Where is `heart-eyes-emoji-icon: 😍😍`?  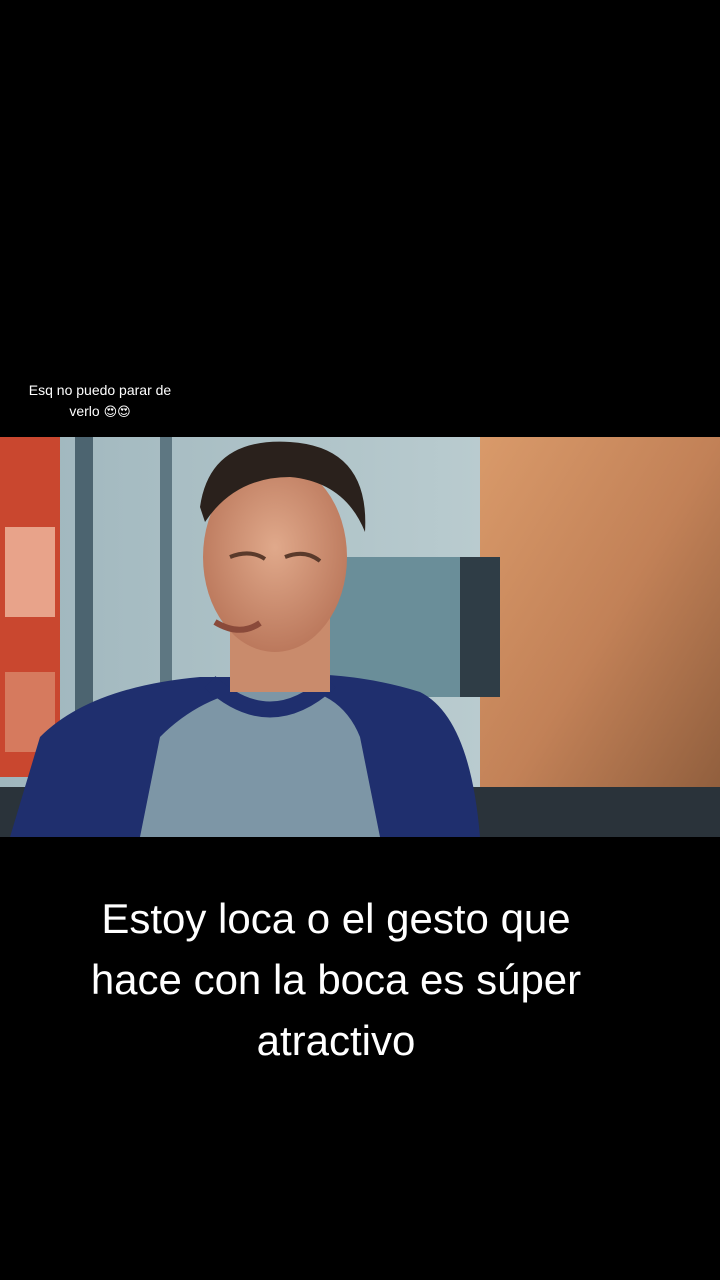 heart-eyes-emoji-icon: 😍😍 is located at coordinates (117, 412).